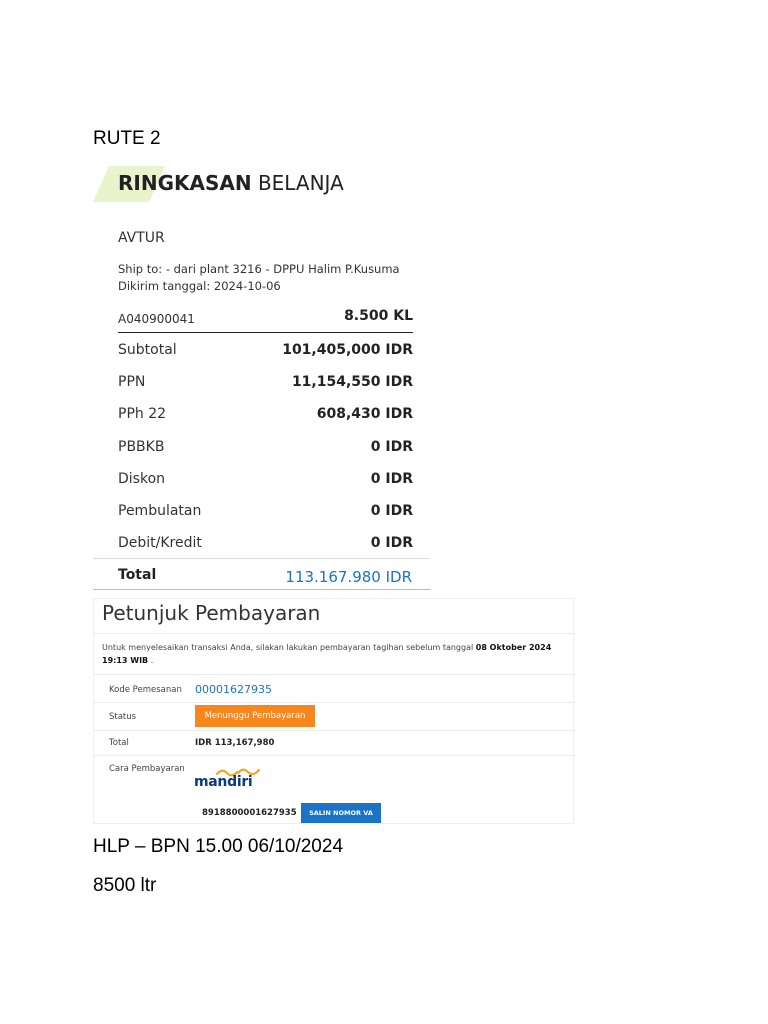  Describe the element at coordinates (160, 511) in the screenshot. I see `fee-label: Pembulatan` at that location.